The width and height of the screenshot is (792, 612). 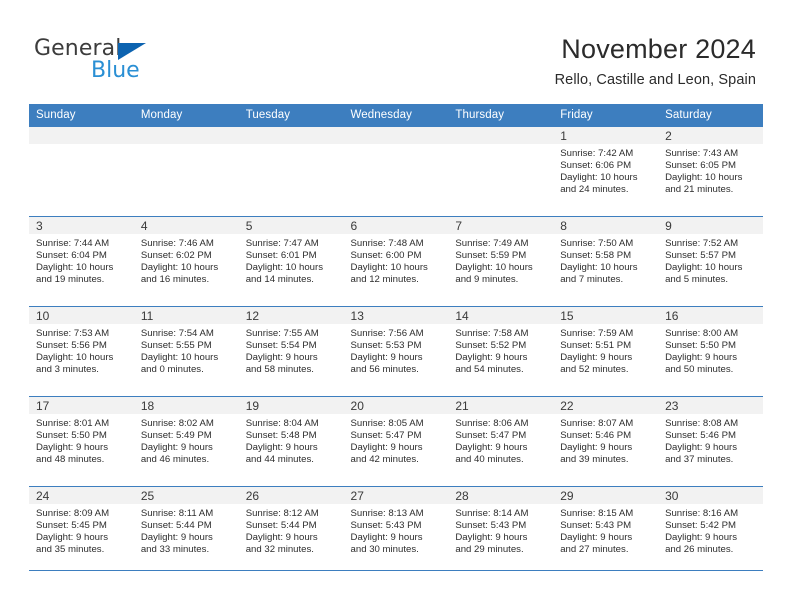 I want to click on sunrise-text: Sunrise: 7:49 AM, so click(x=492, y=243).